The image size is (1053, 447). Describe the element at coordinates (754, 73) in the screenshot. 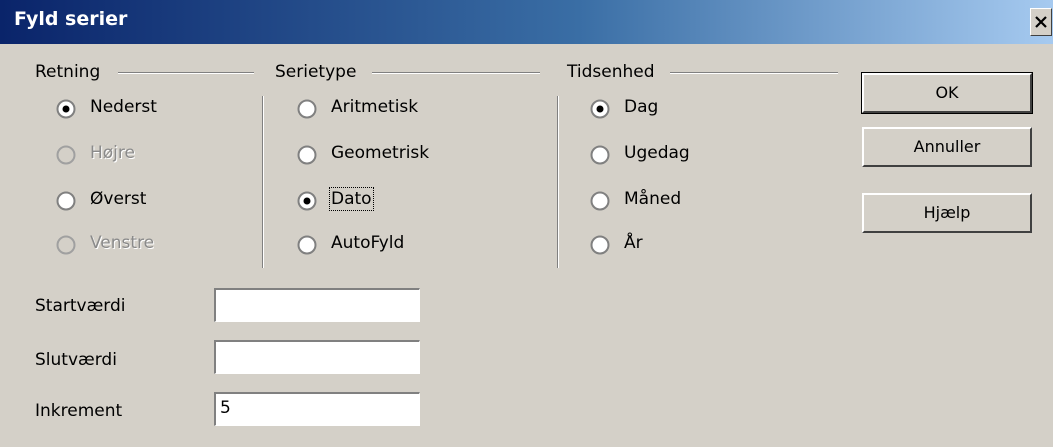

I see `time-unit-divider` at that location.